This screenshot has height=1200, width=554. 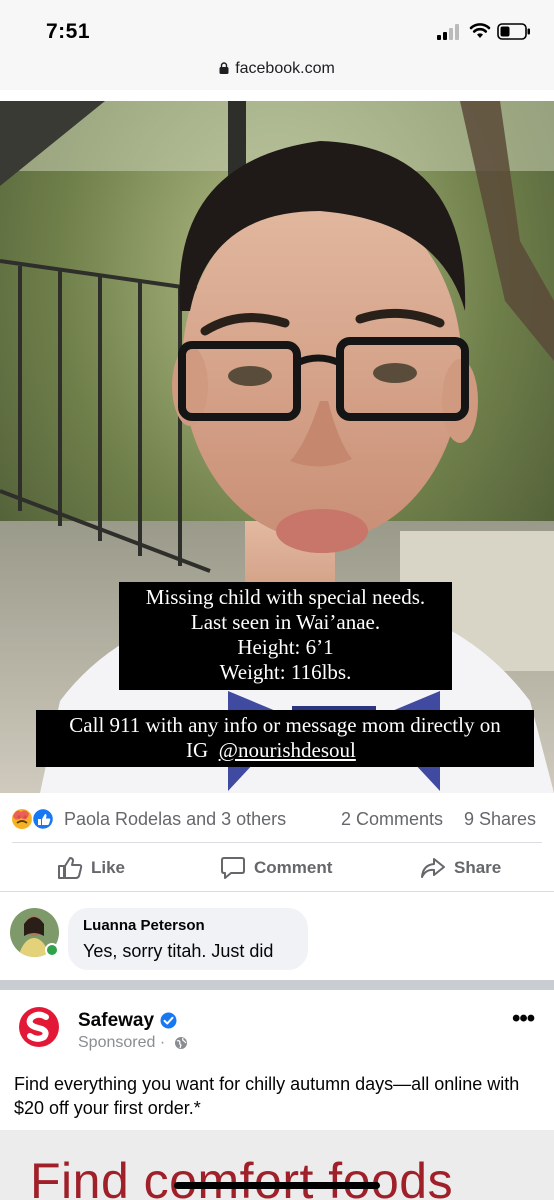 I want to click on comment-bubble-icon, so click(x=233, y=868).